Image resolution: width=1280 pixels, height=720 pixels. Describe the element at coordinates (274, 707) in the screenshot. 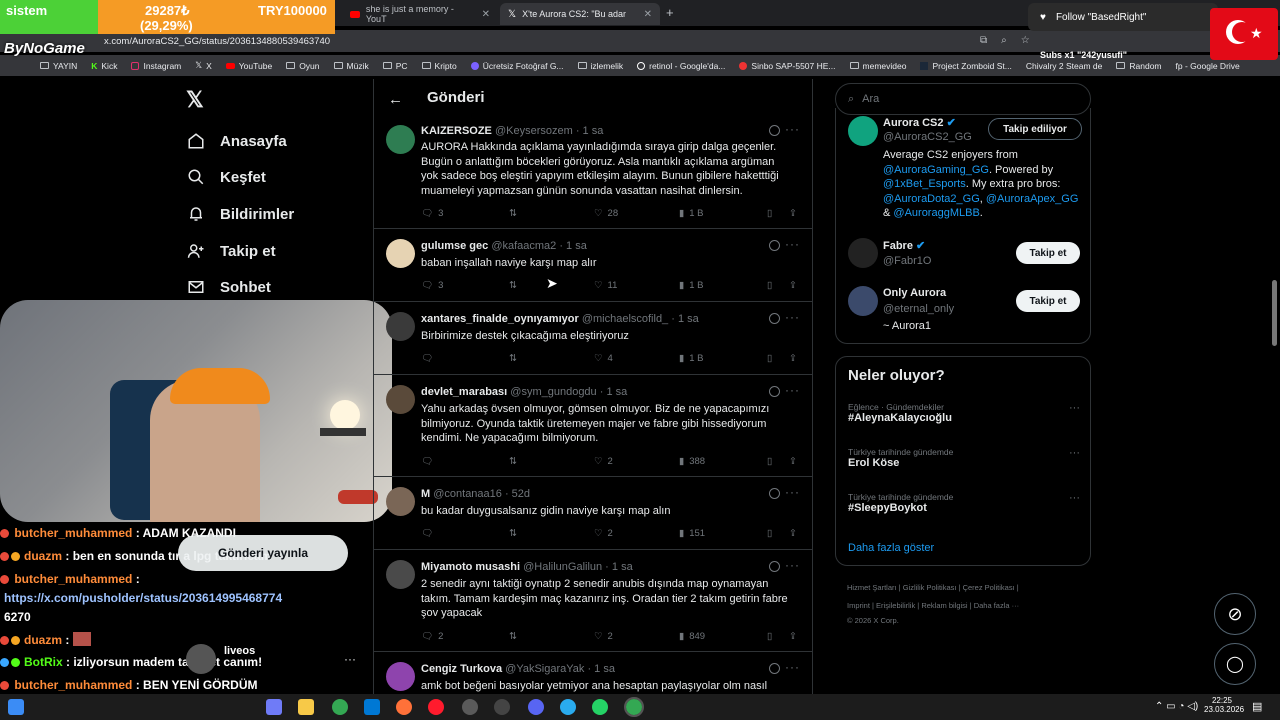

I see `app-icon` at that location.